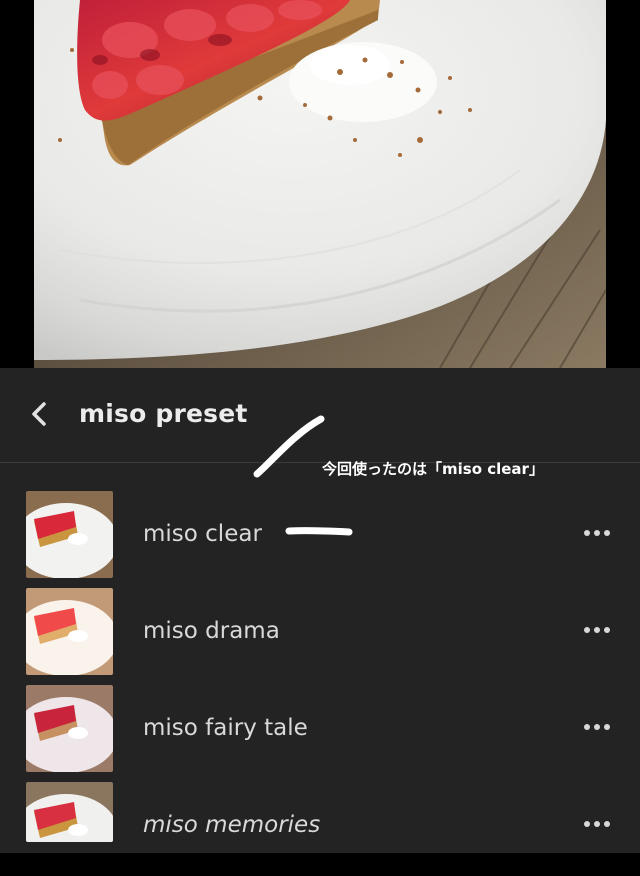  What do you see at coordinates (211, 631) in the screenshot?
I see `preset-label: miso drama` at bounding box center [211, 631].